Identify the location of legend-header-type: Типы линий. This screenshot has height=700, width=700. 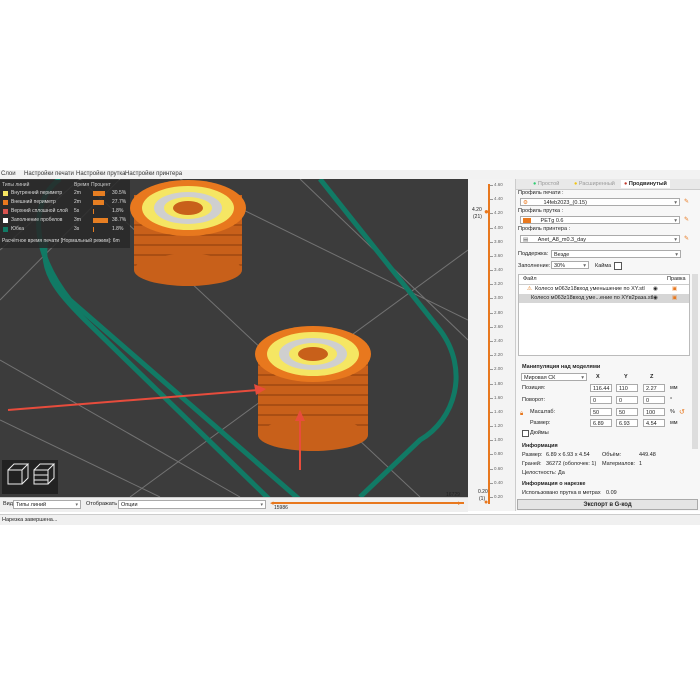
(16, 185).